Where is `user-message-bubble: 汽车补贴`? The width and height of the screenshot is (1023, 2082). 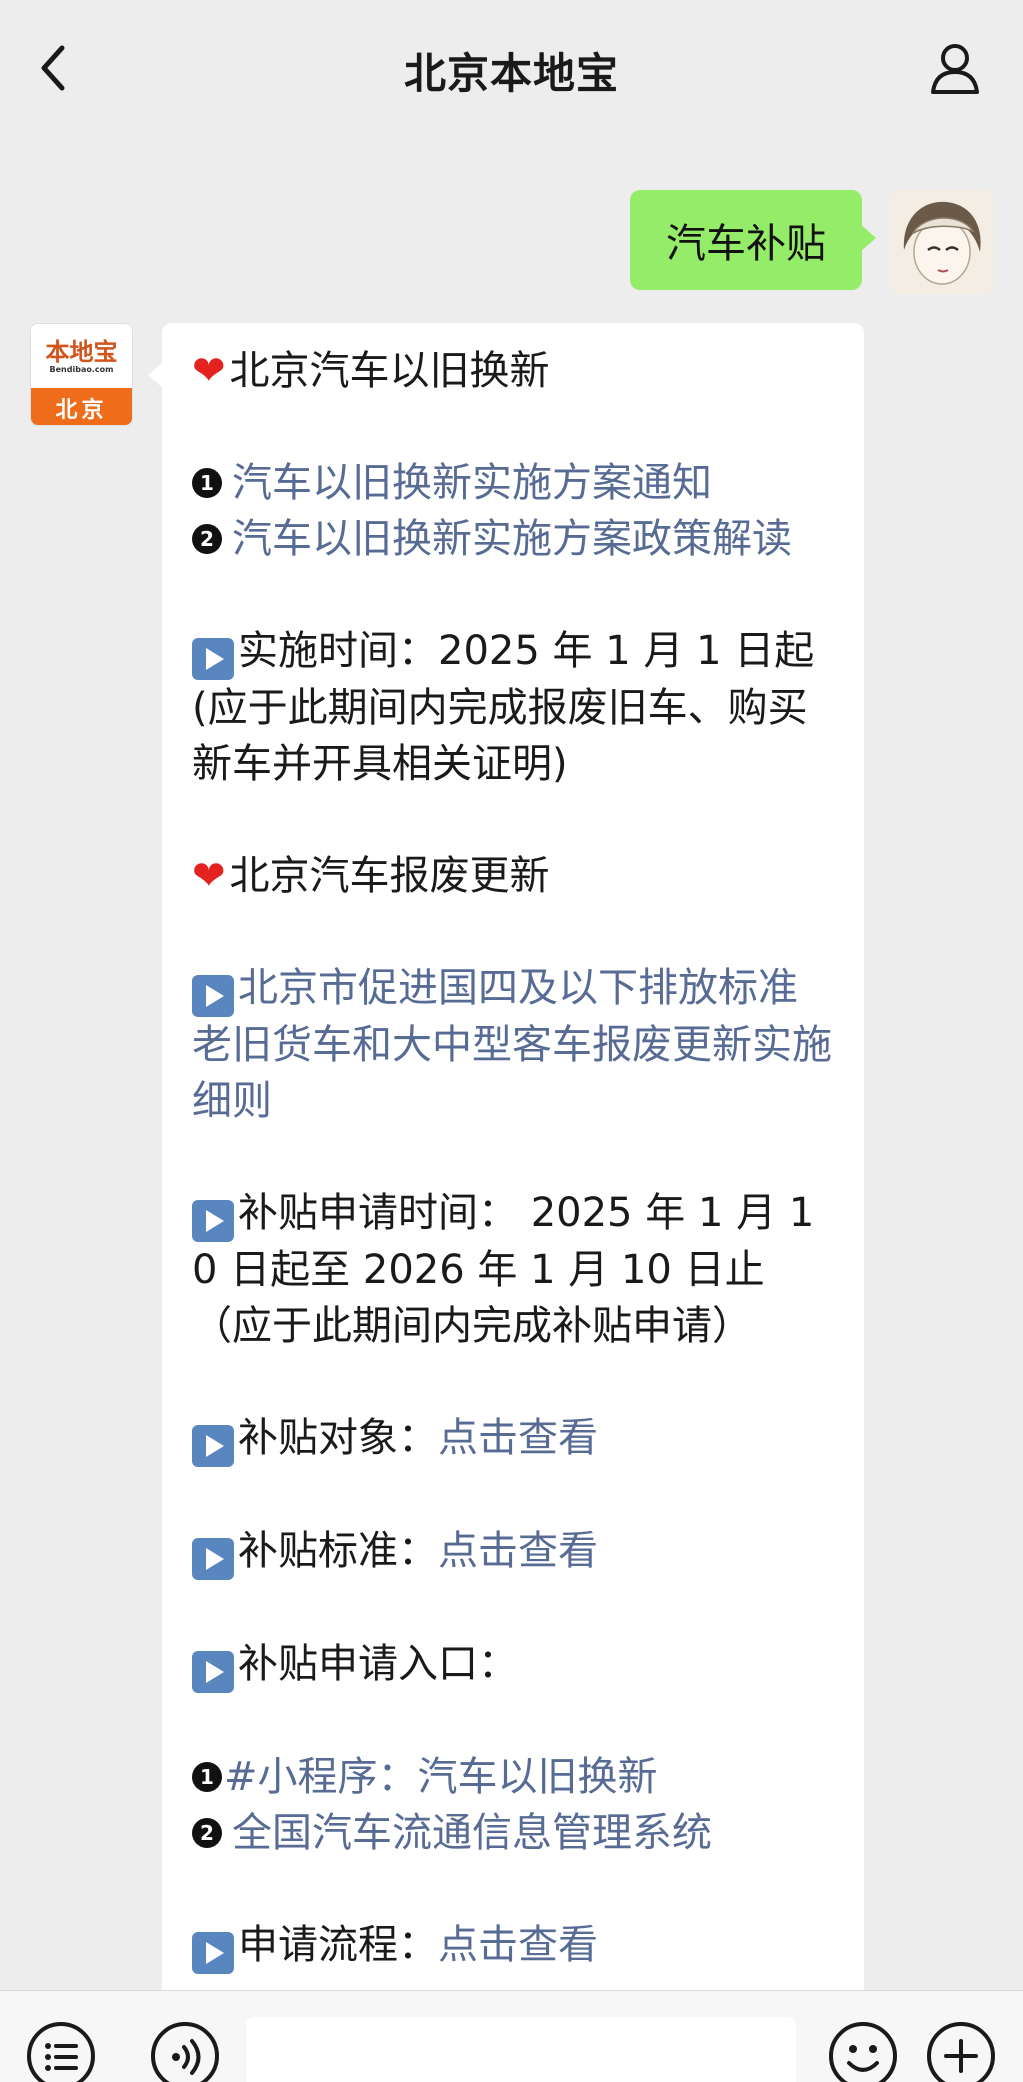
user-message-bubble: 汽车补贴 is located at coordinates (753, 240).